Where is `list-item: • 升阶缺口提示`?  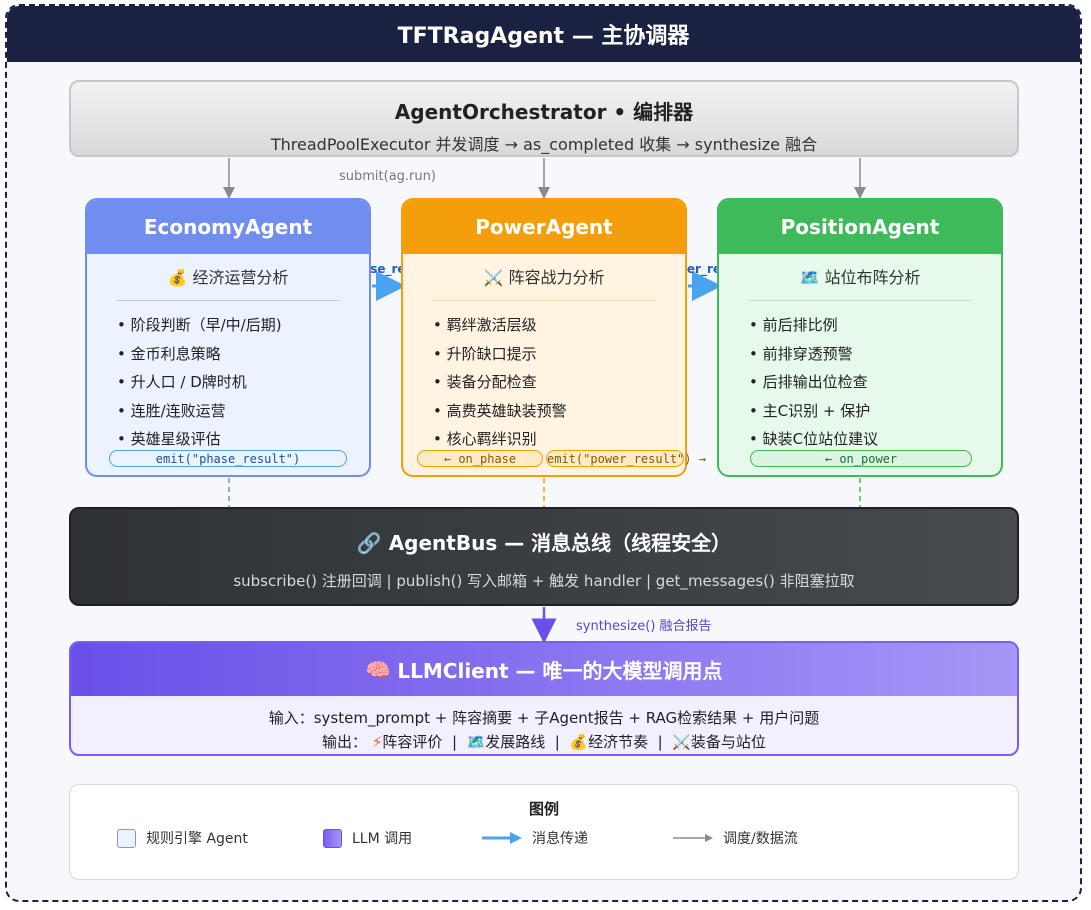 list-item: • 升阶缺口提示 is located at coordinates (485, 353).